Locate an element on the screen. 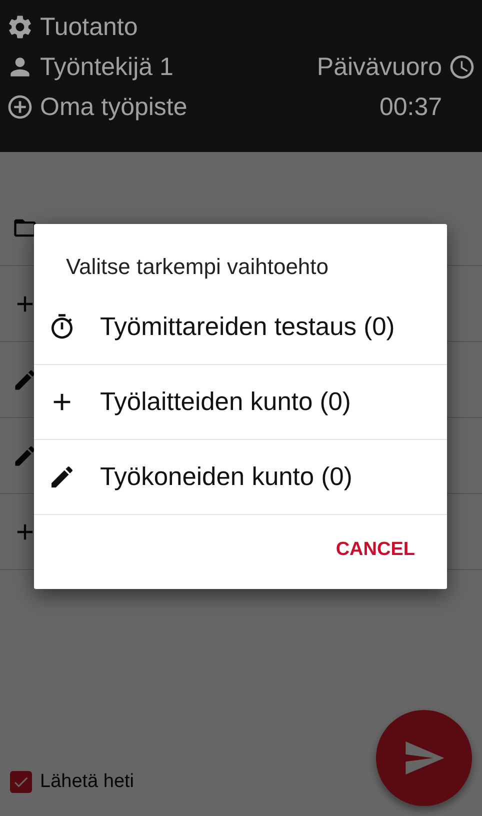 The image size is (482, 816). checkbox-label: Lähetä heti is located at coordinates (87, 782).